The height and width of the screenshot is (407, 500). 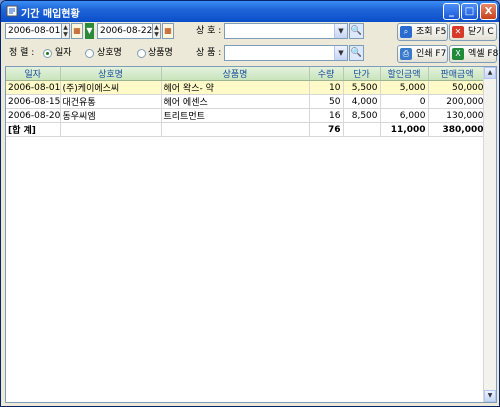 I want to click on cell-date: 2006-08-01, so click(x=33, y=87).